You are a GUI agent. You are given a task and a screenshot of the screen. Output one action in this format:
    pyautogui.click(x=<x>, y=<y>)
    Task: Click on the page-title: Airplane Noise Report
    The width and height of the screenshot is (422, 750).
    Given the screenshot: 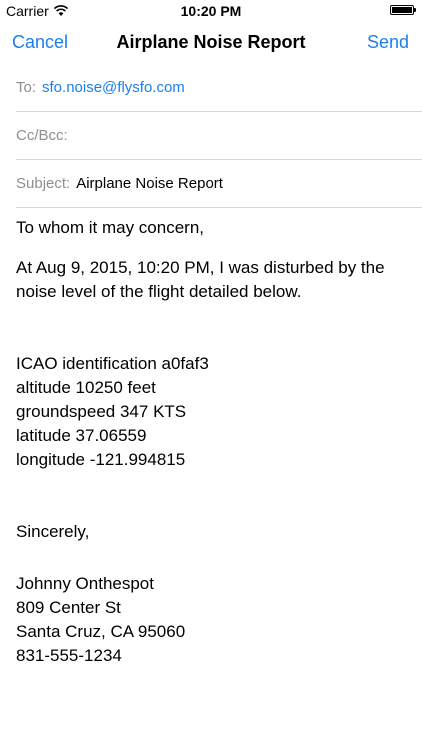 What is the action you would take?
    pyautogui.click(x=211, y=42)
    